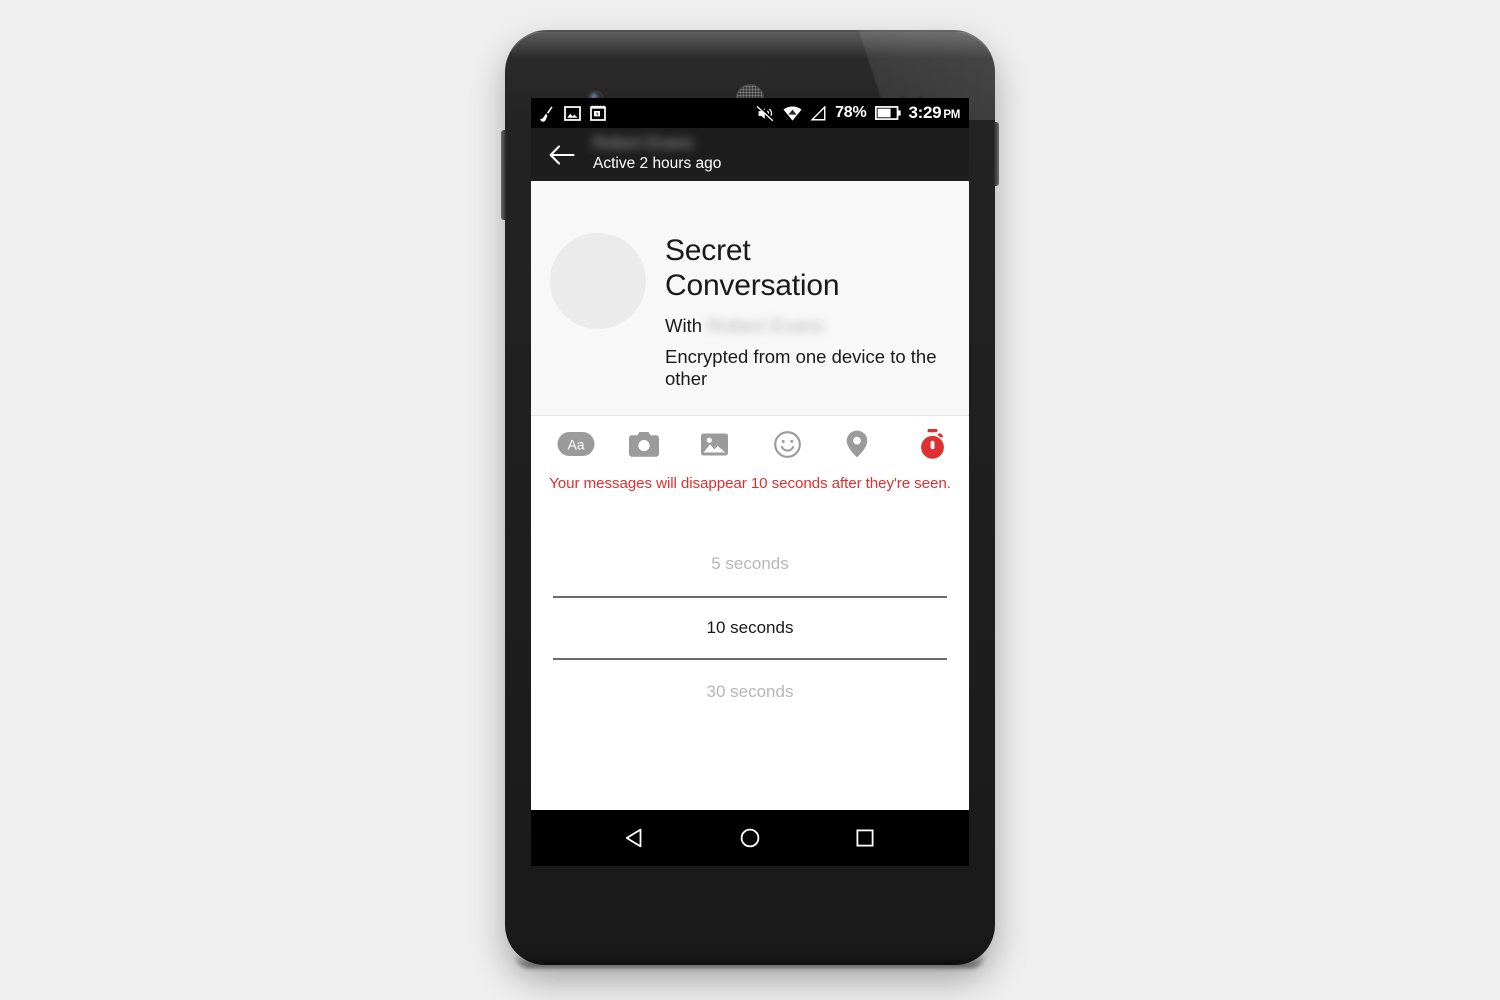  I want to click on power-button, so click(996, 154).